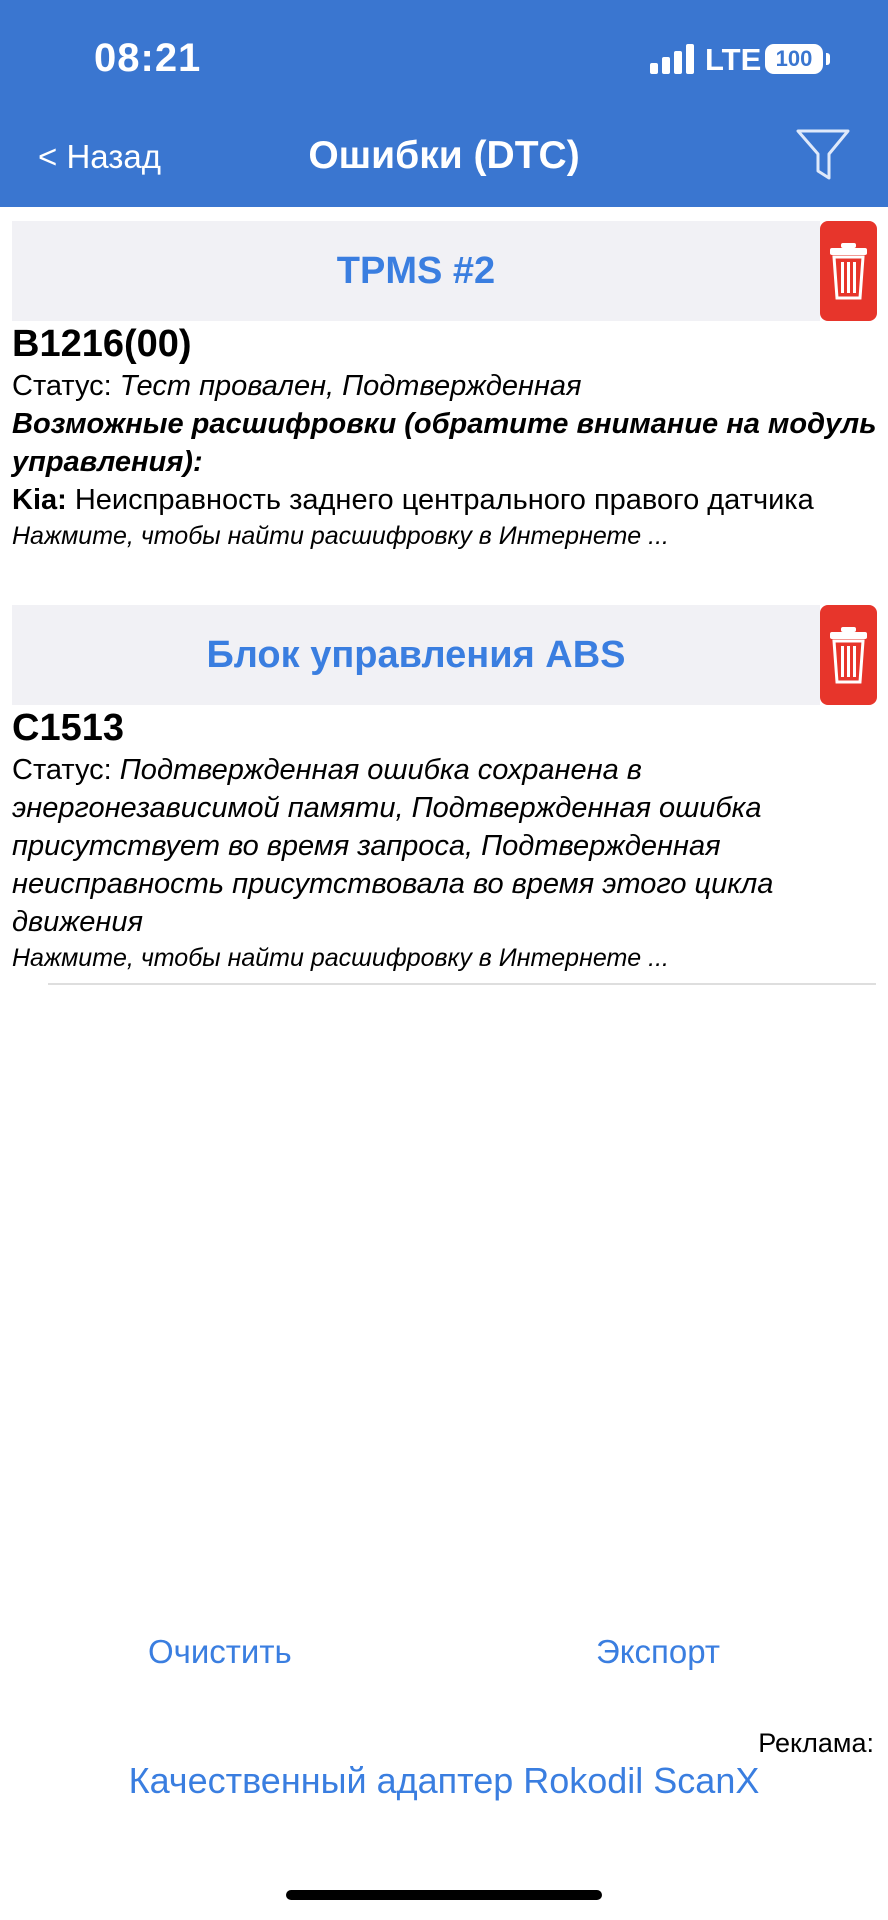  I want to click on filter-icon, so click(823, 155).